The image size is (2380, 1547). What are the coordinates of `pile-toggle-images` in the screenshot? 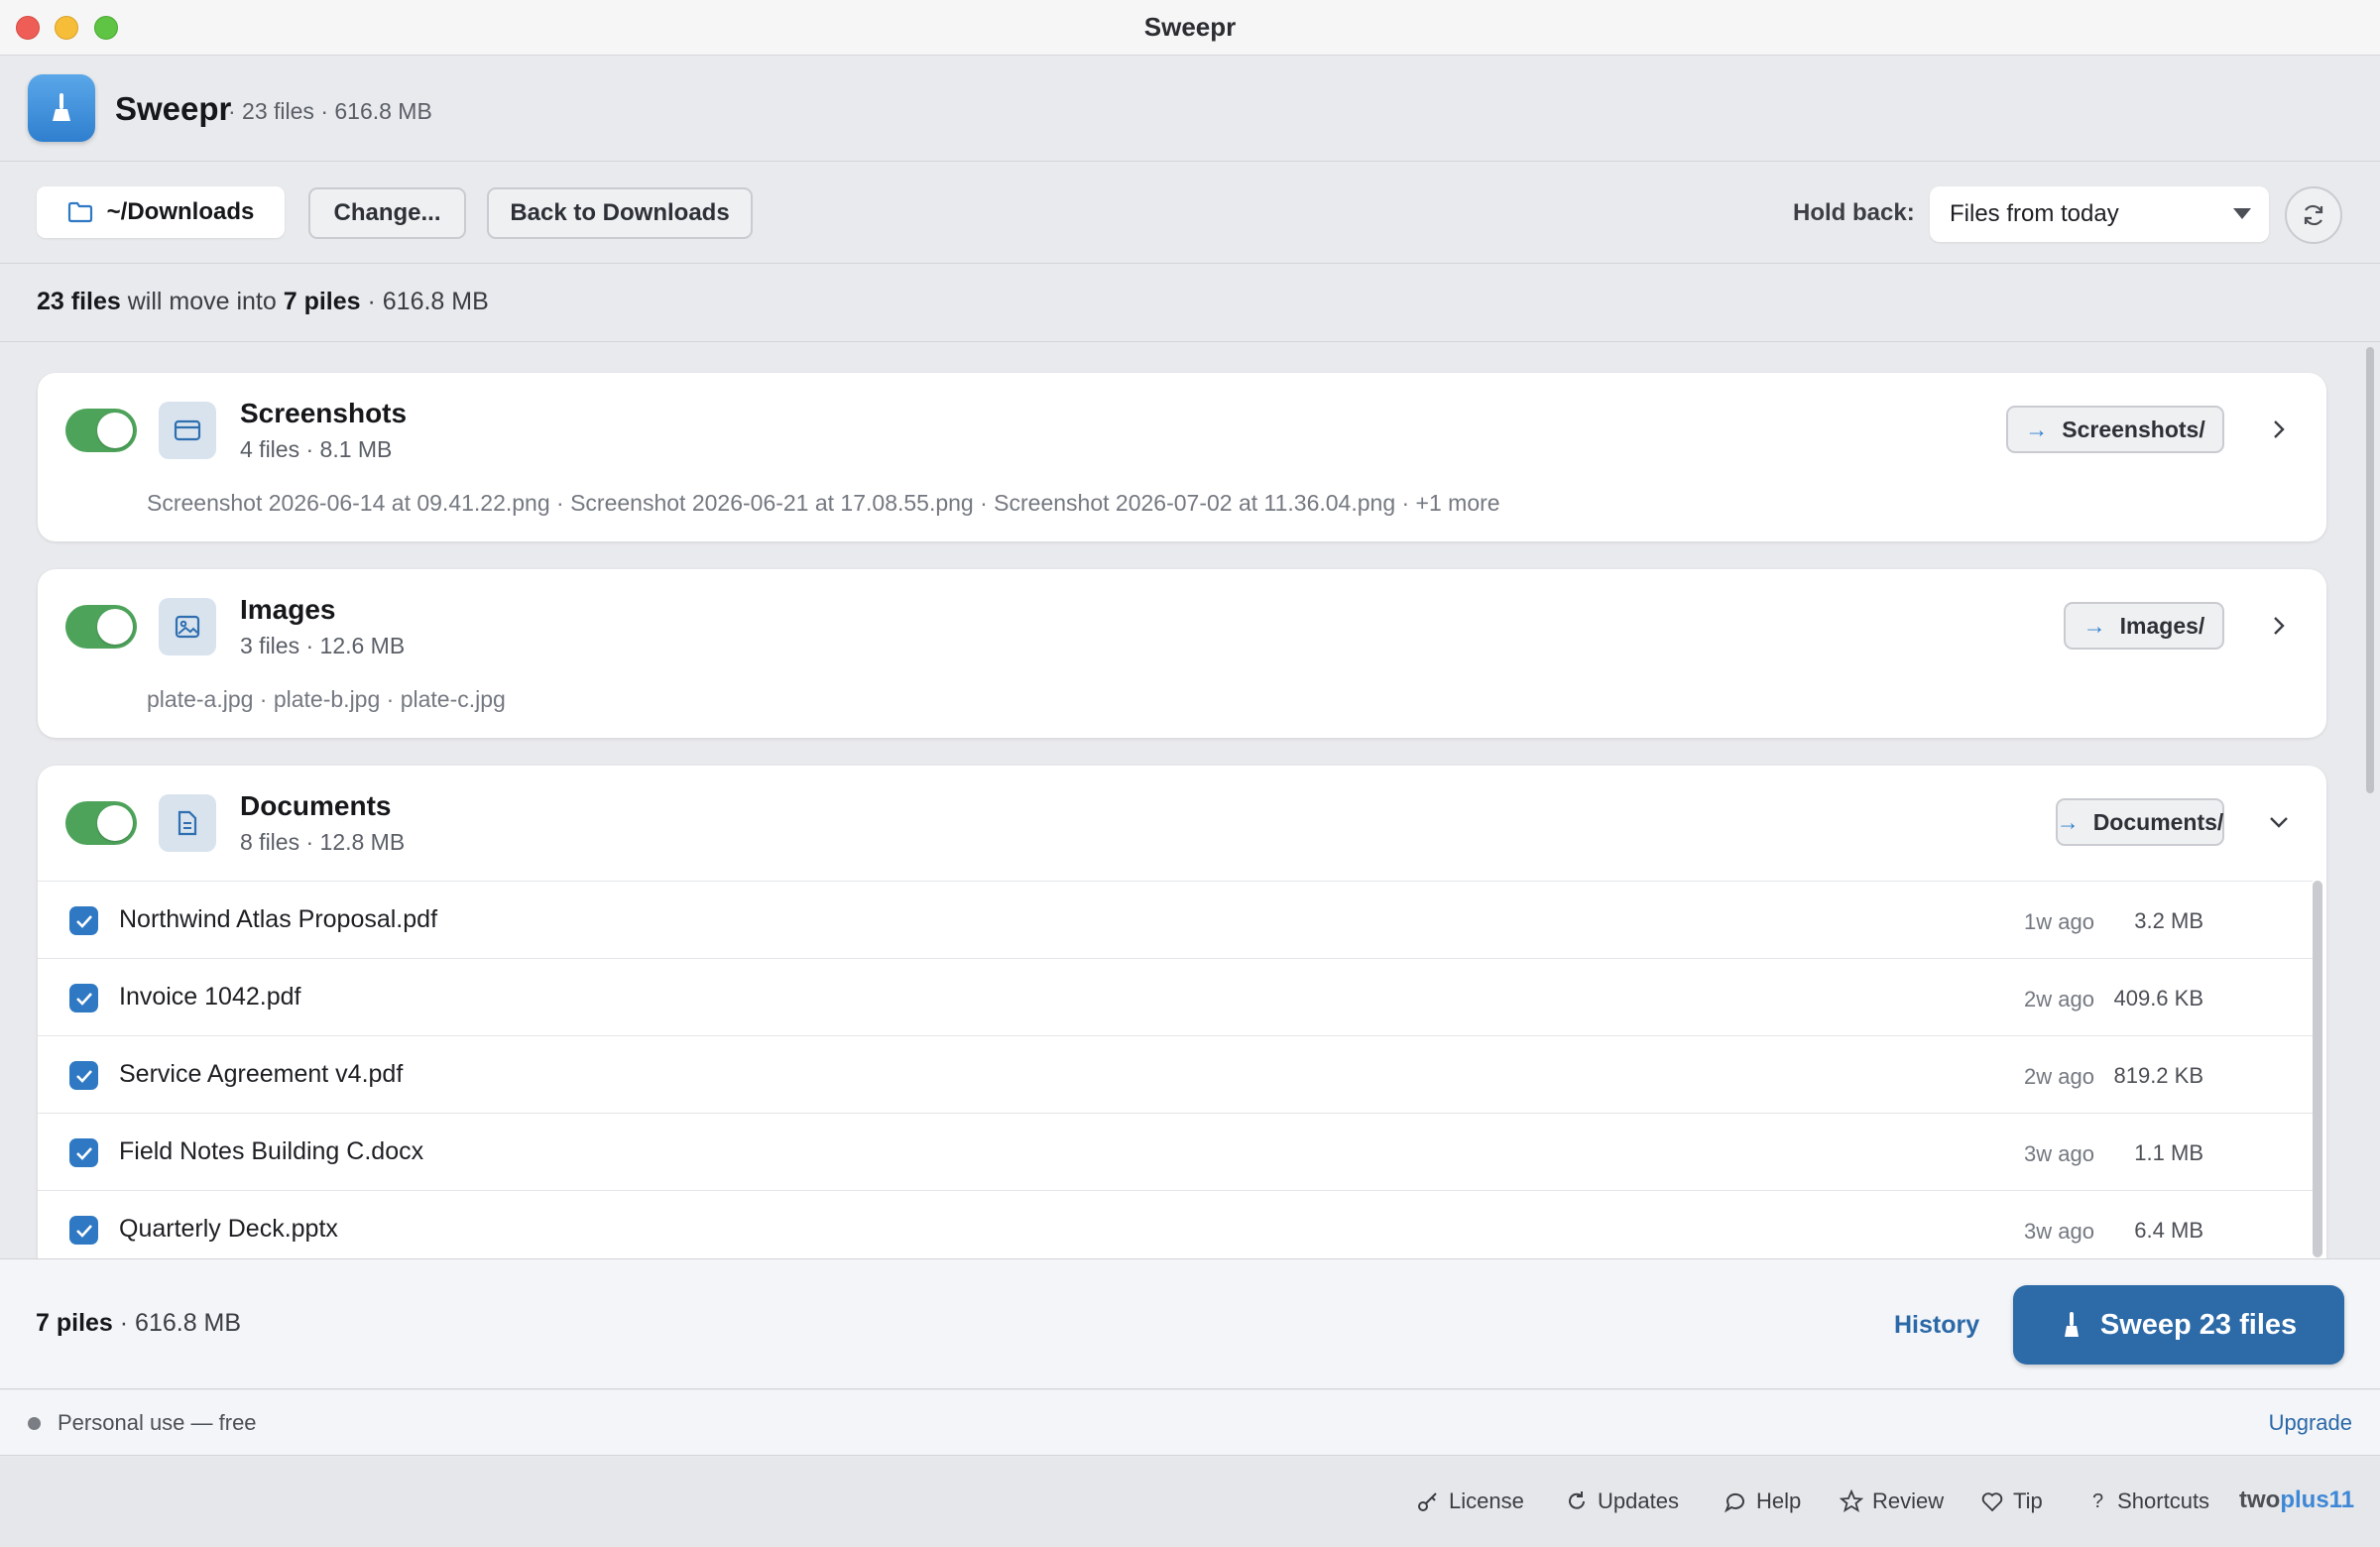 It's located at (101, 627).